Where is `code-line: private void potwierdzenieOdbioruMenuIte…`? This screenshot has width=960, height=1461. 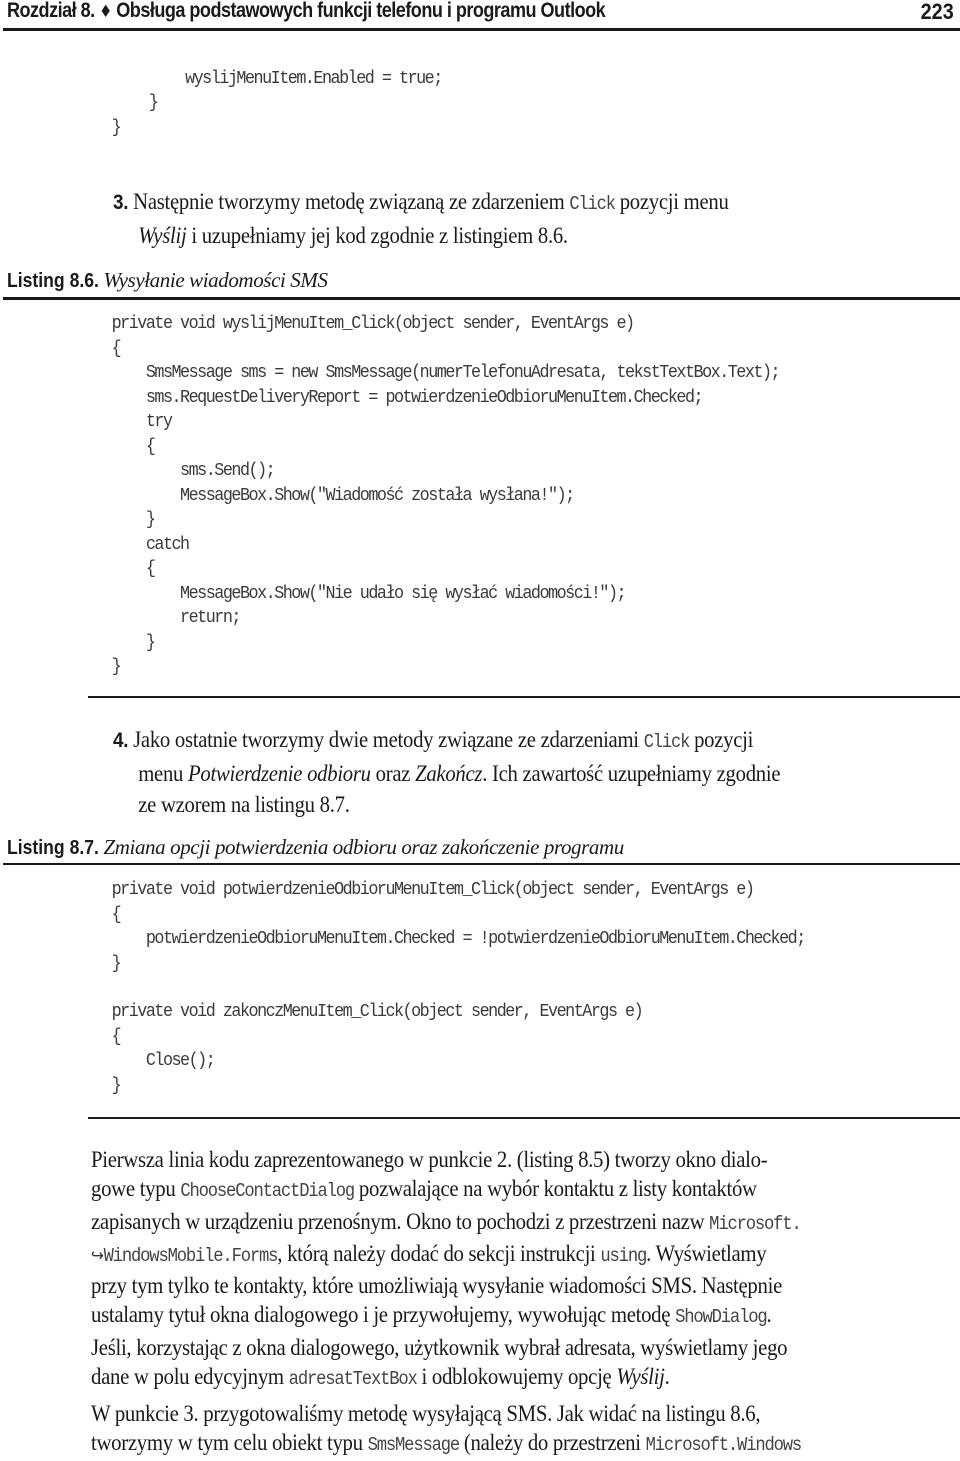 code-line: private void potwierdzenieOdbioruMenuIte… is located at coordinates (433, 890).